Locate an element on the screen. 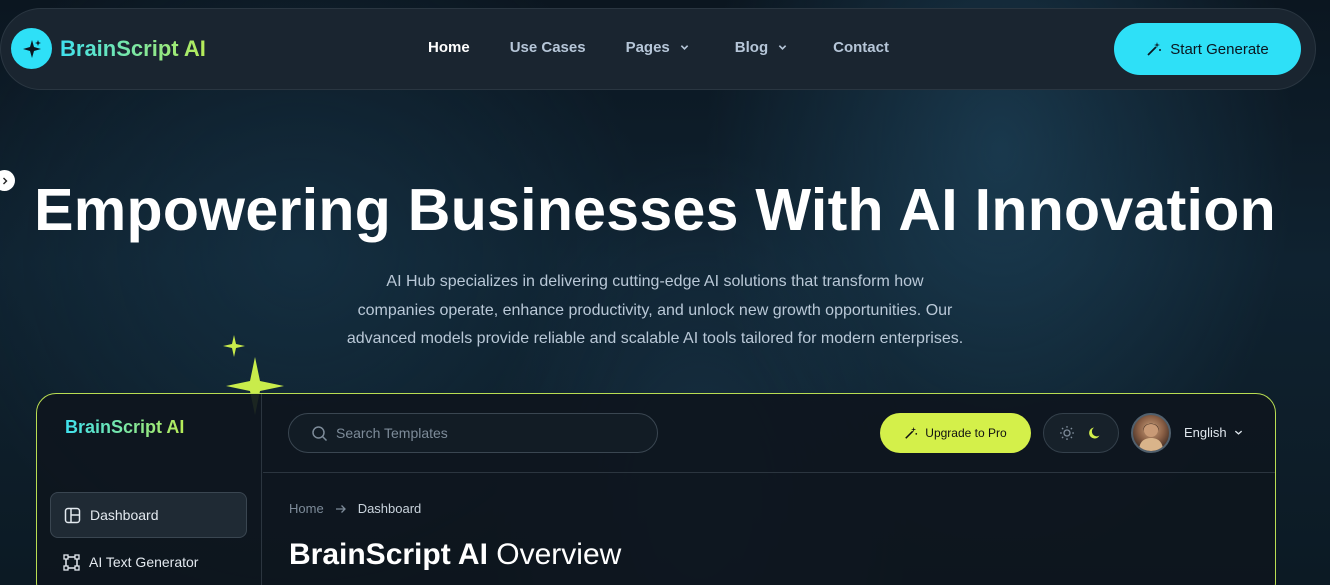 This screenshot has width=1330, height=585. user-avatar is located at coordinates (1151, 433).